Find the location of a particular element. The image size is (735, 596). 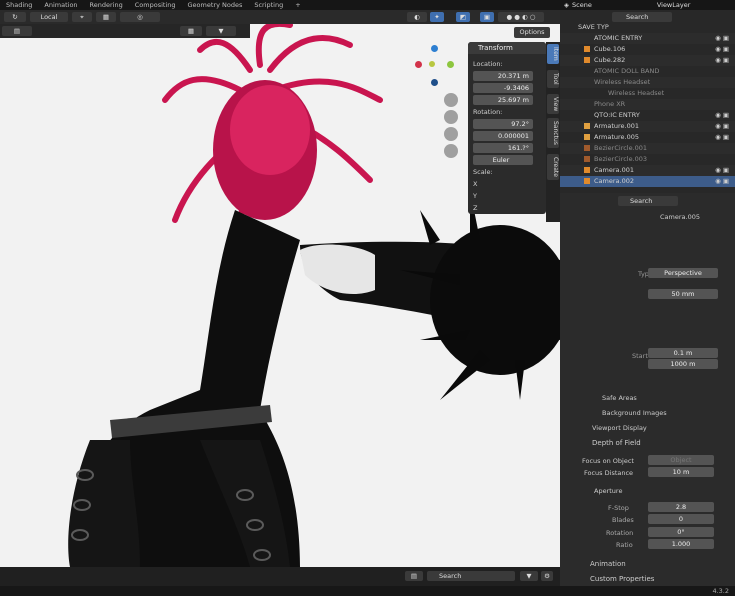

list-item: Cube.282 is located at coordinates (609, 60).